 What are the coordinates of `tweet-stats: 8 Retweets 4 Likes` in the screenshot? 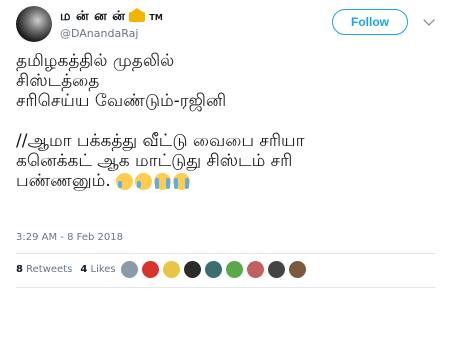 It's located at (66, 269).